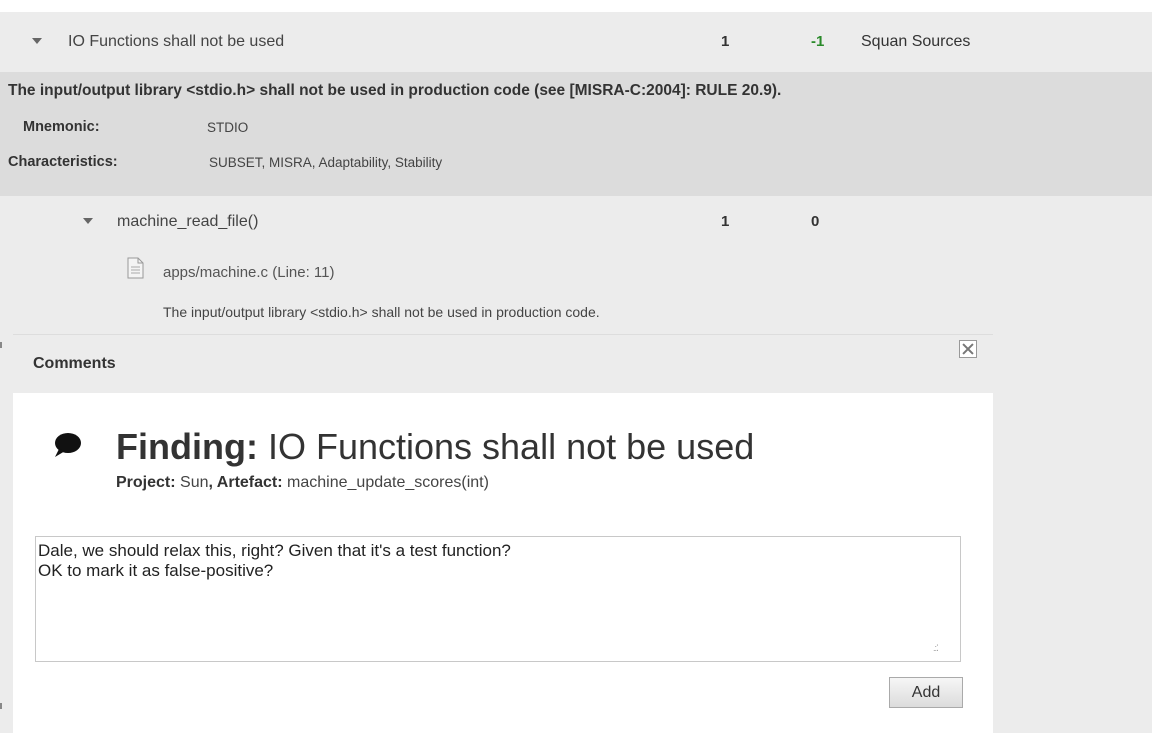 The height and width of the screenshot is (733, 1152). I want to click on file-icon, so click(135, 268).